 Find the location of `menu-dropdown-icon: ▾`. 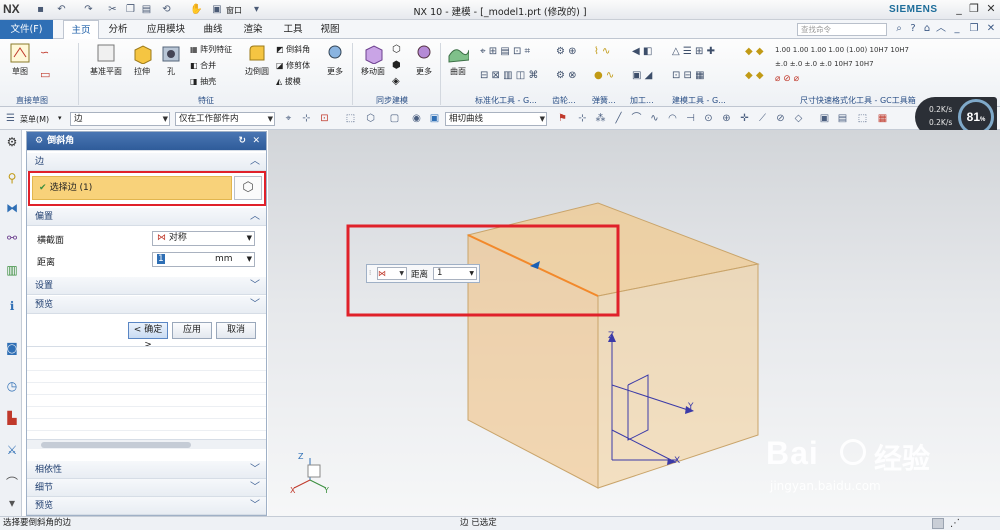

menu-dropdown-icon: ▾ is located at coordinates (60, 118).